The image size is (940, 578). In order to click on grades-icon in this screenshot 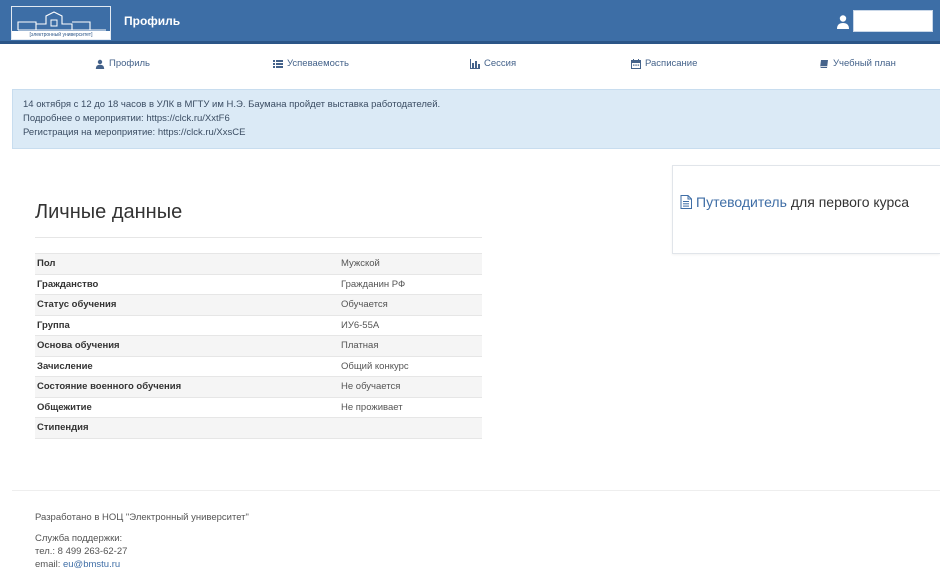, I will do `click(278, 63)`.